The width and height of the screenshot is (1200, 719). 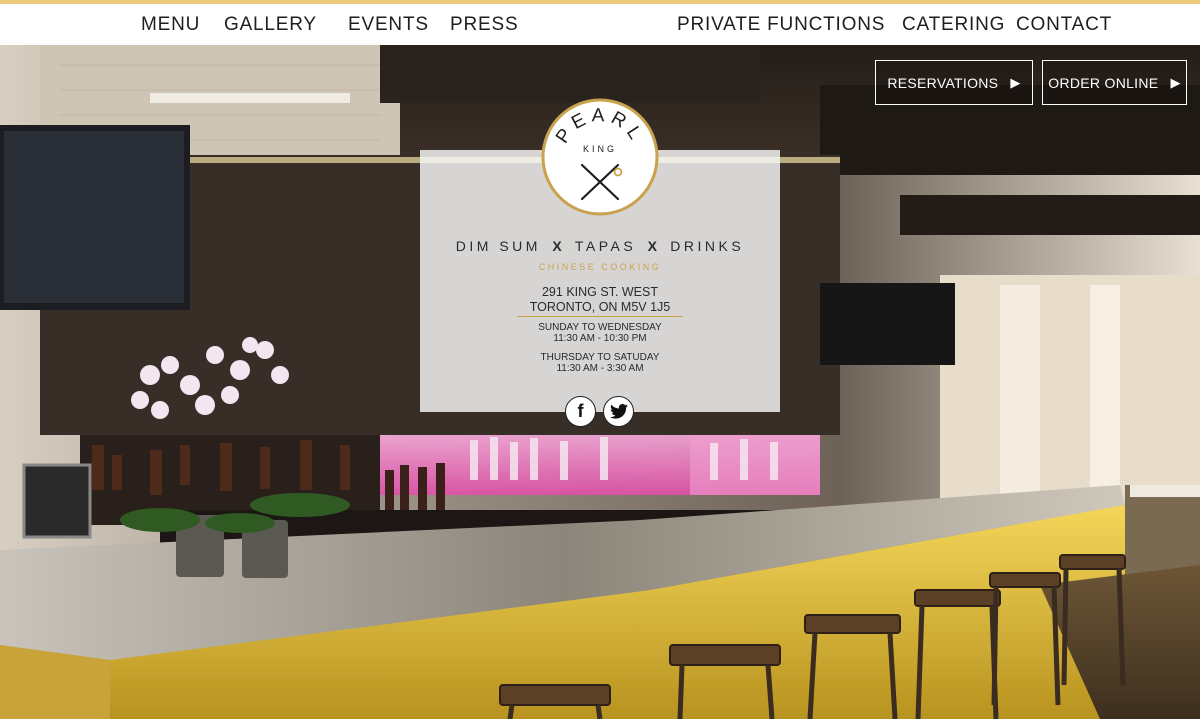 What do you see at coordinates (953, 25) in the screenshot?
I see `nav-catering: CATERING` at bounding box center [953, 25].